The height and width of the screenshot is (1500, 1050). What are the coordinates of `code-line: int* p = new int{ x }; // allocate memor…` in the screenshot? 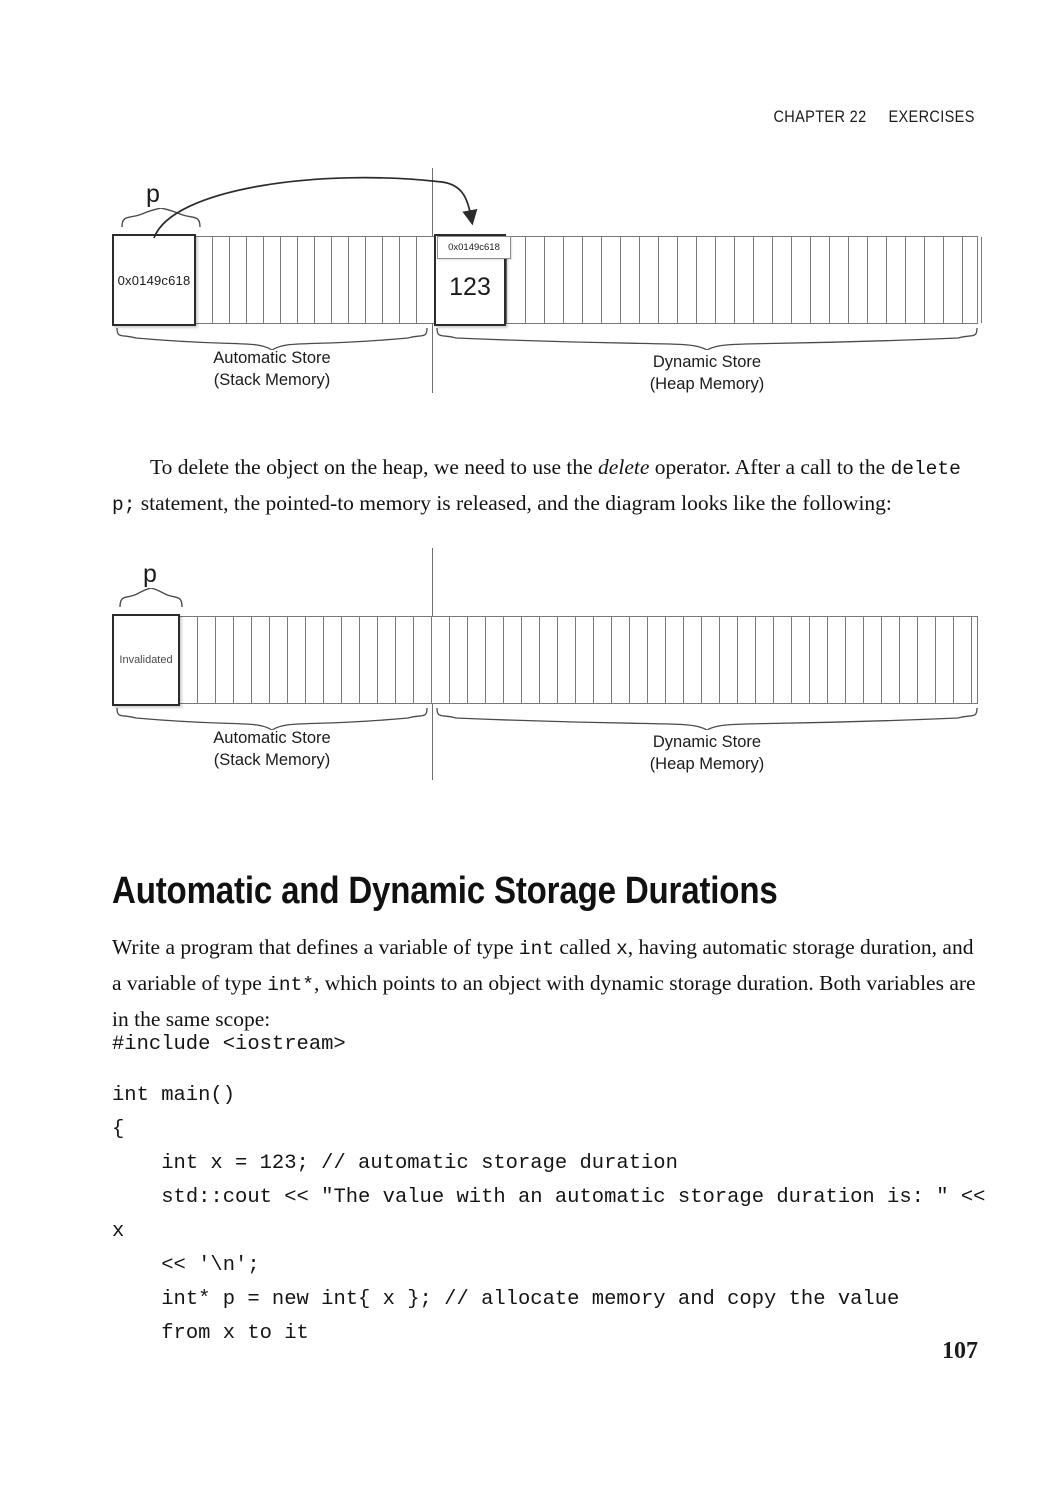 It's located at (506, 1299).